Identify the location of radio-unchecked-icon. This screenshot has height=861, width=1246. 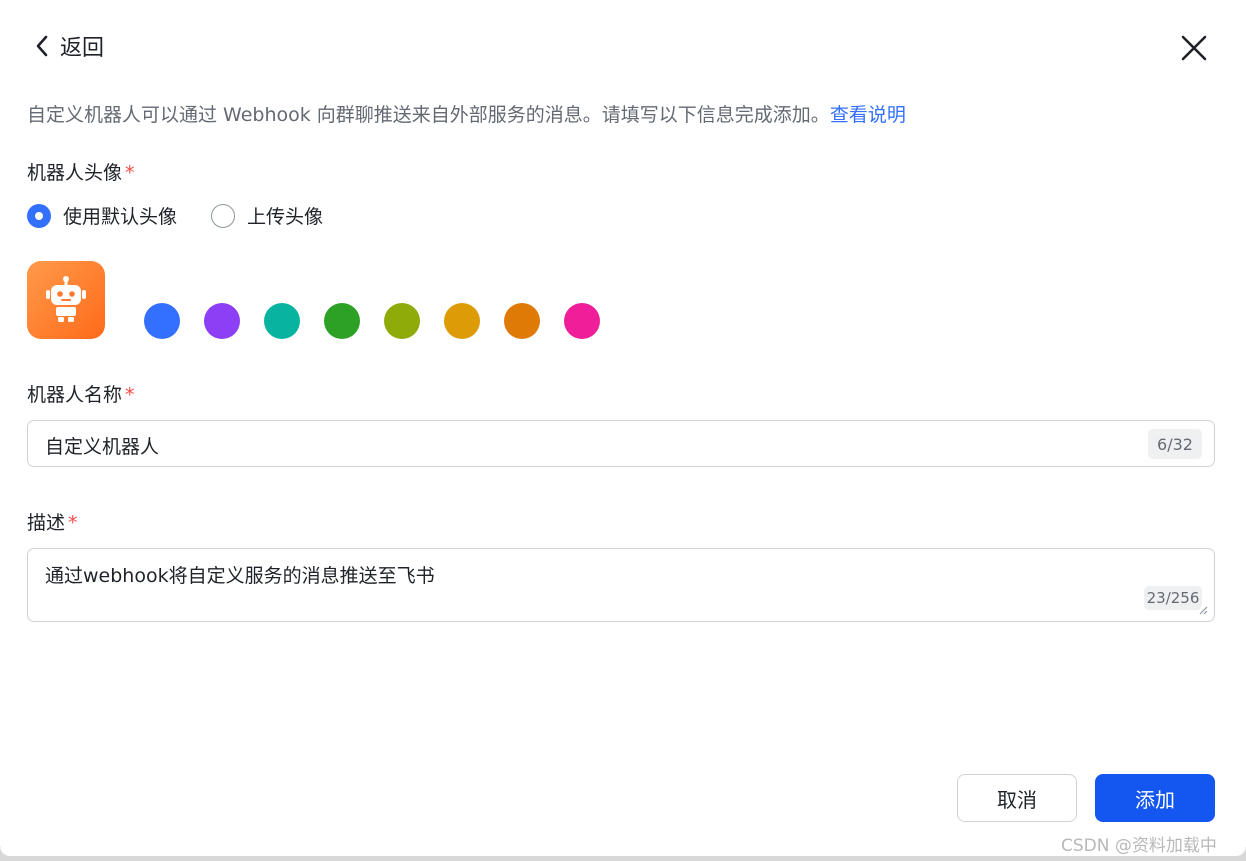
(223, 215).